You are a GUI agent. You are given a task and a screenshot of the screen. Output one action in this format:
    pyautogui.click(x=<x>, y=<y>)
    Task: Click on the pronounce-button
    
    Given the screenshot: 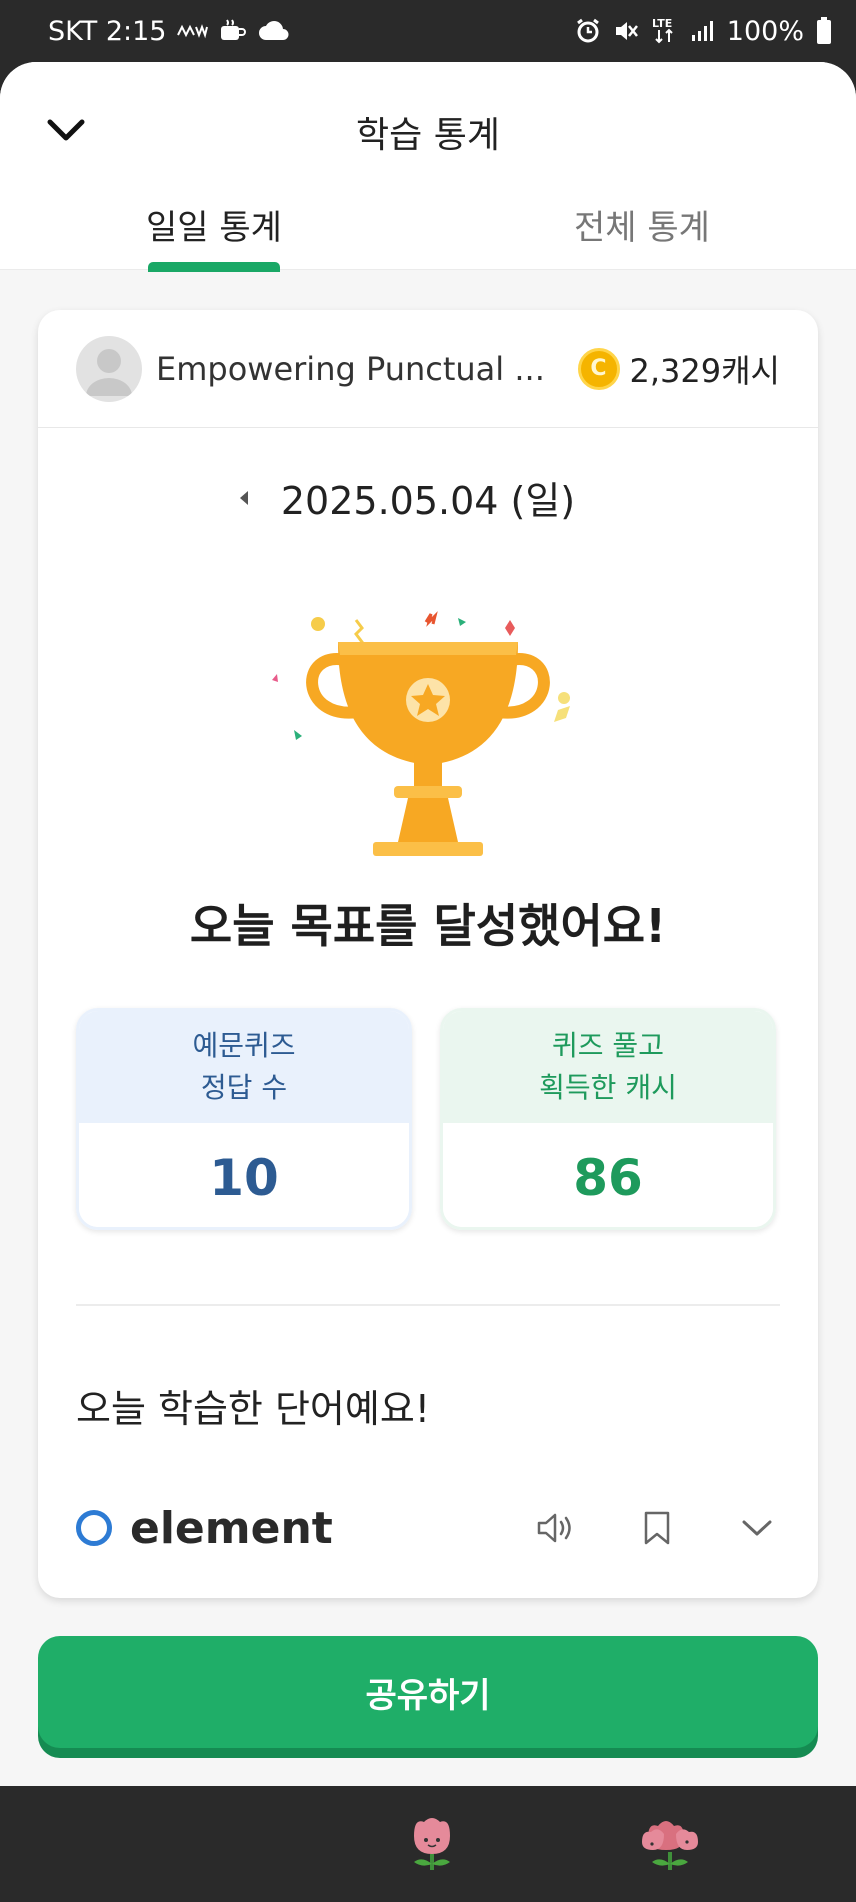 What is the action you would take?
    pyautogui.click(x=557, y=1528)
    